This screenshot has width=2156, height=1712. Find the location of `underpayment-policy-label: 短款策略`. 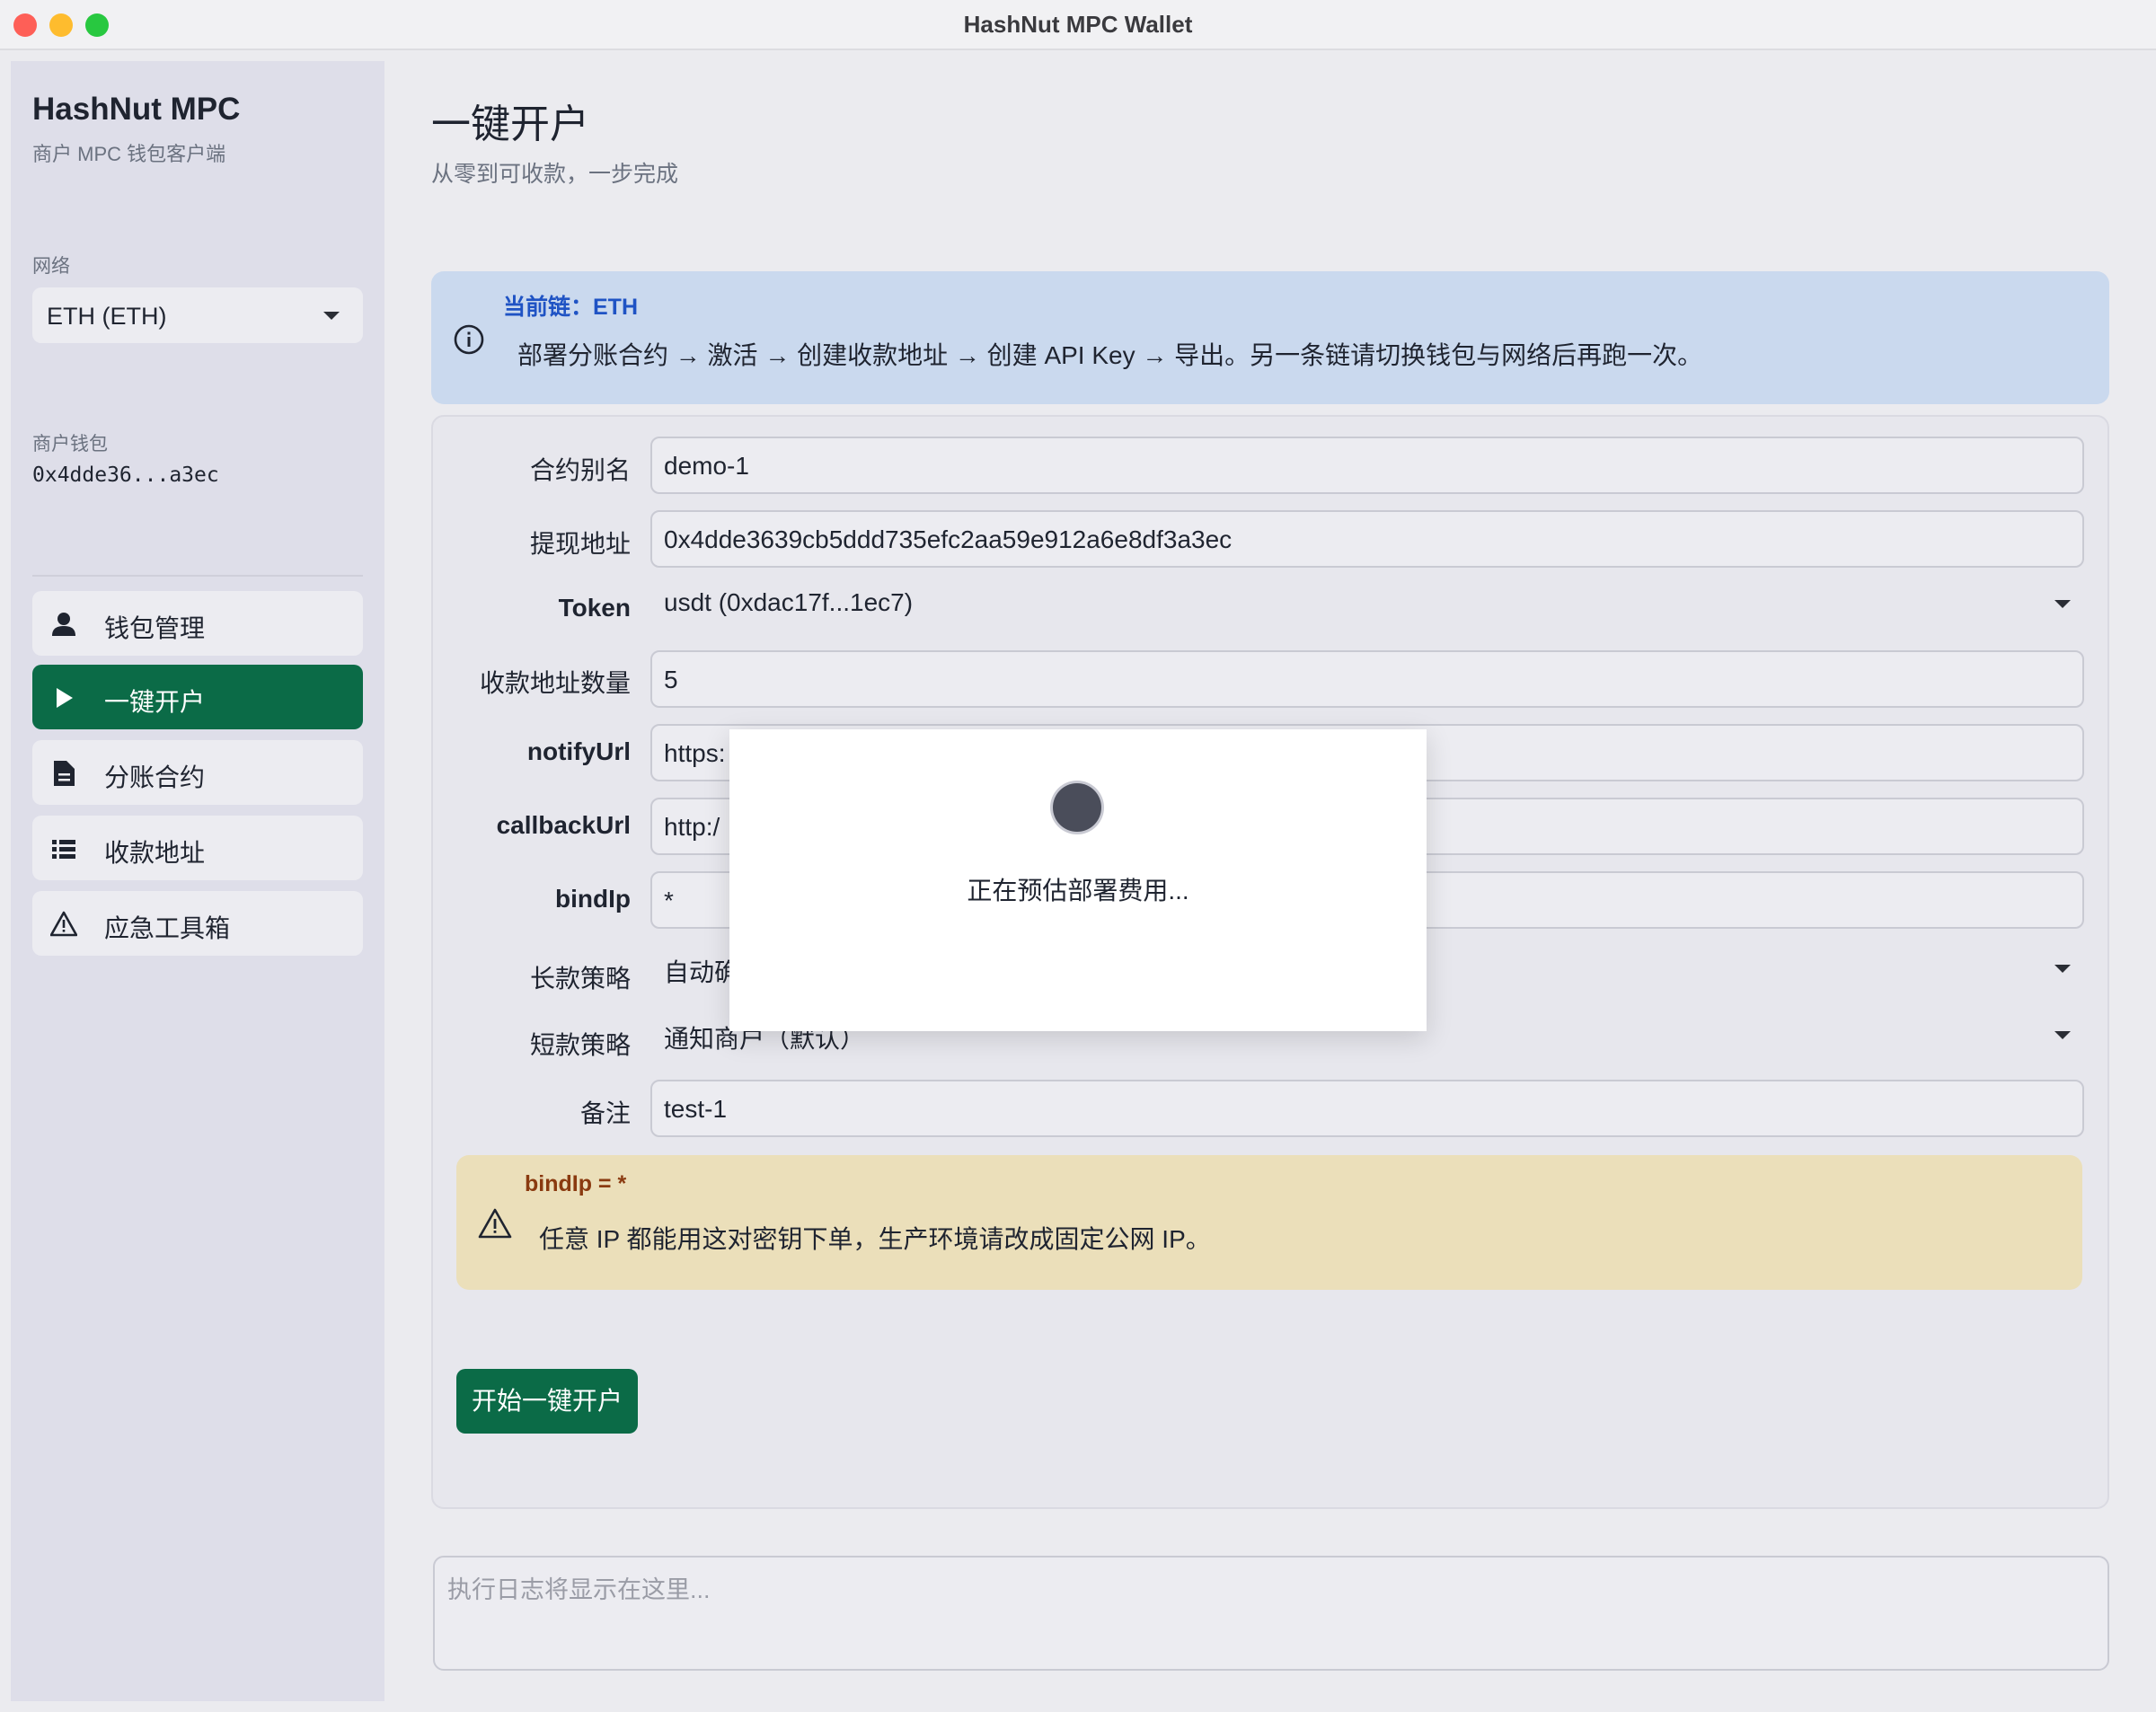

underpayment-policy-label: 短款策略 is located at coordinates (580, 1045).